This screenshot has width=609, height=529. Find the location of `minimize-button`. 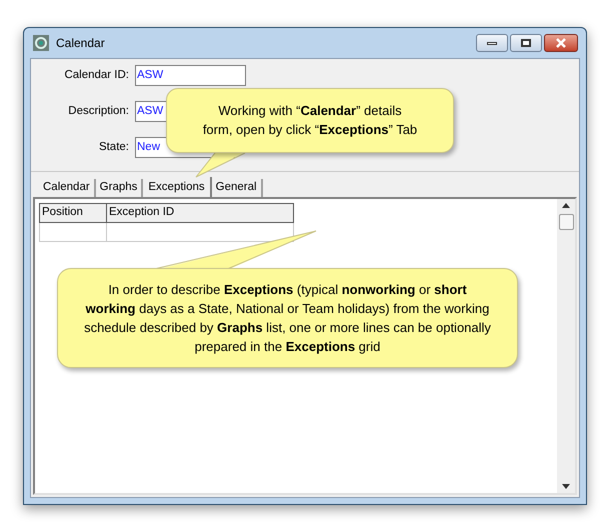

minimize-button is located at coordinates (492, 43).